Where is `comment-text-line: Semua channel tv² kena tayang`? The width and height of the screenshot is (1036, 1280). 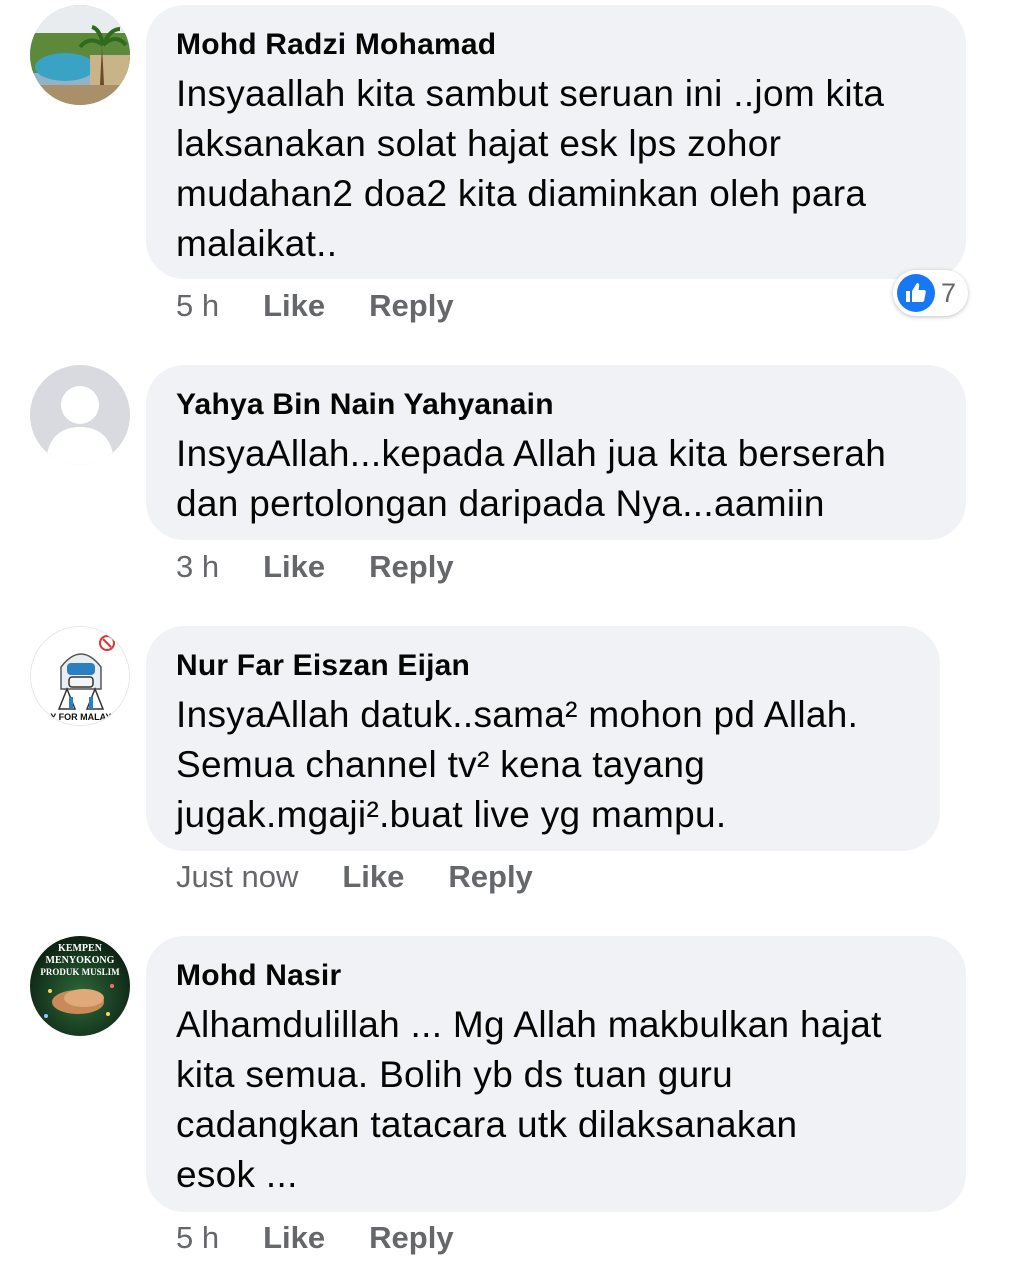 comment-text-line: Semua channel tv² kena tayang is located at coordinates (441, 764).